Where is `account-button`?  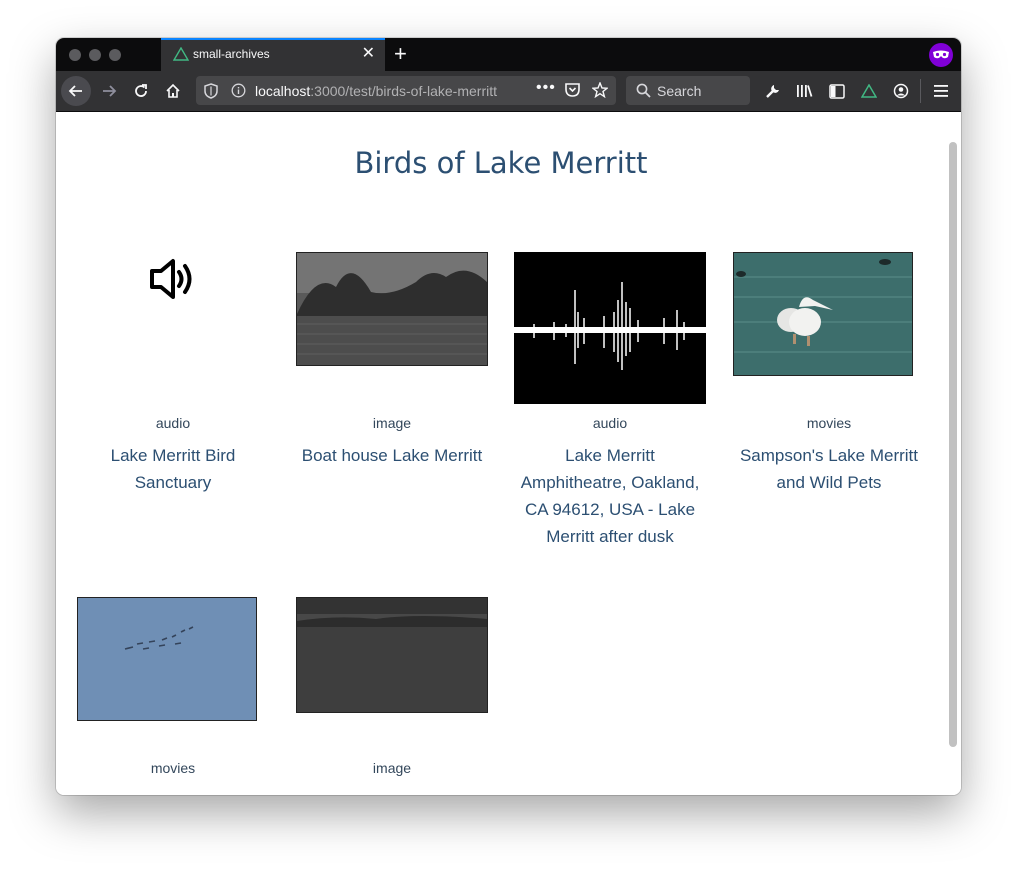
account-button is located at coordinates (901, 91).